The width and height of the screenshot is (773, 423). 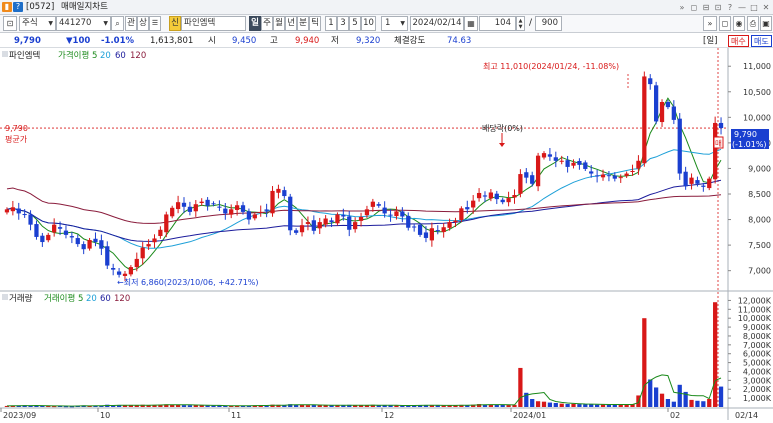 I want to click on price-ma-60: 60, so click(x=120, y=56).